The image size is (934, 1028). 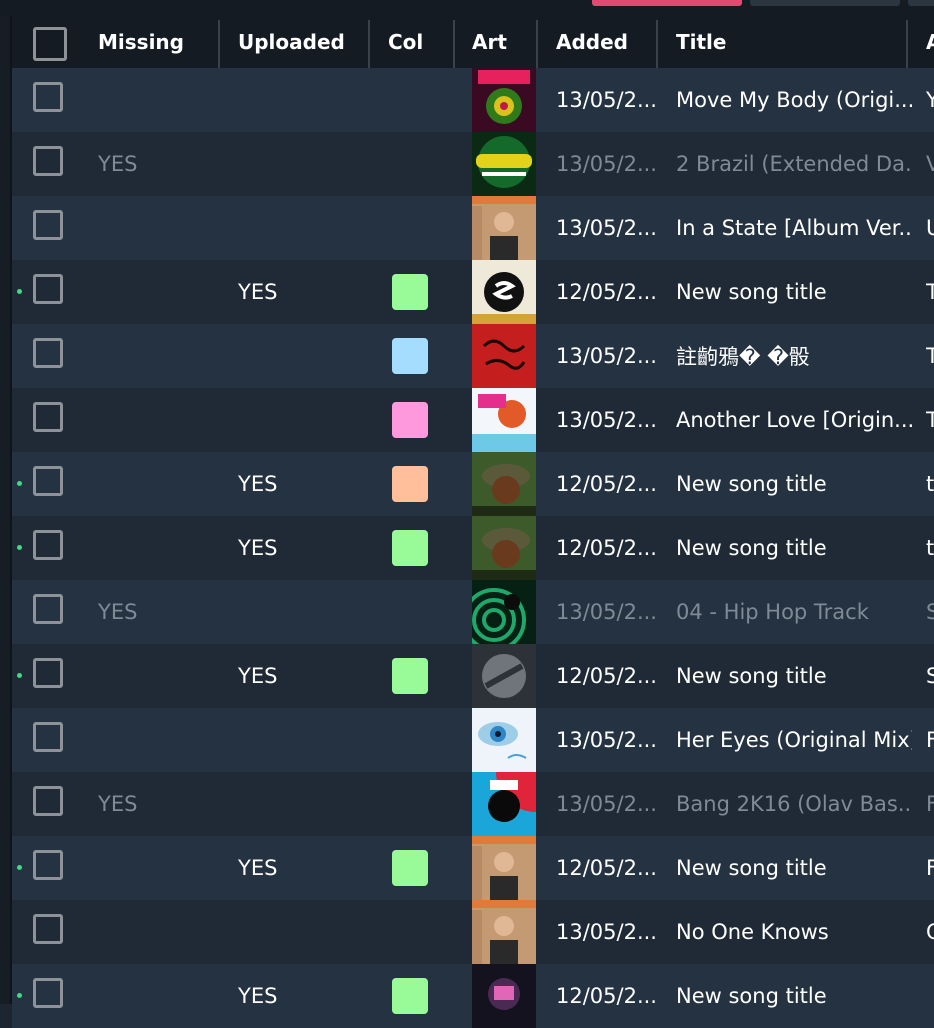 What do you see at coordinates (473, 292) in the screenshot?
I see `table-row: YES 12/05/2... New song title T` at bounding box center [473, 292].